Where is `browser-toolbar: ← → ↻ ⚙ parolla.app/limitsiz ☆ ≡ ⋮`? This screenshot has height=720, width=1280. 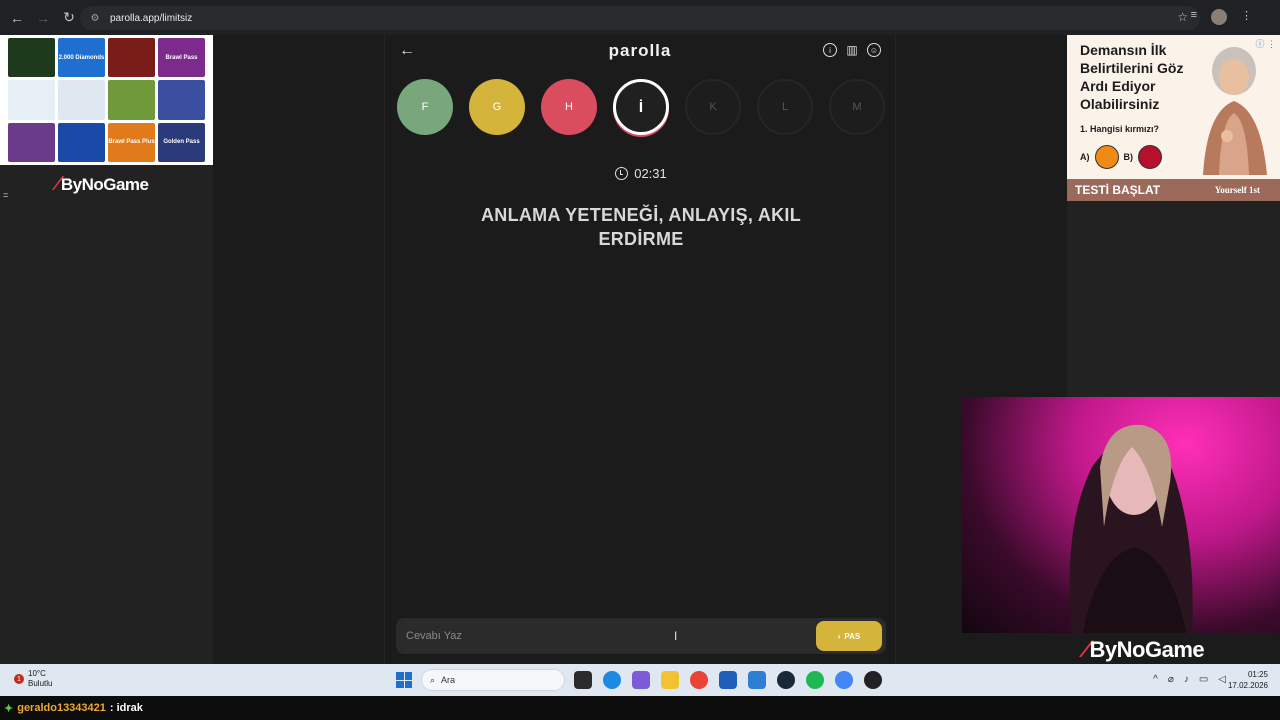
browser-toolbar: ← → ↻ ⚙ parolla.app/limitsiz ☆ ≡ ⋮ is located at coordinates (640, 17).